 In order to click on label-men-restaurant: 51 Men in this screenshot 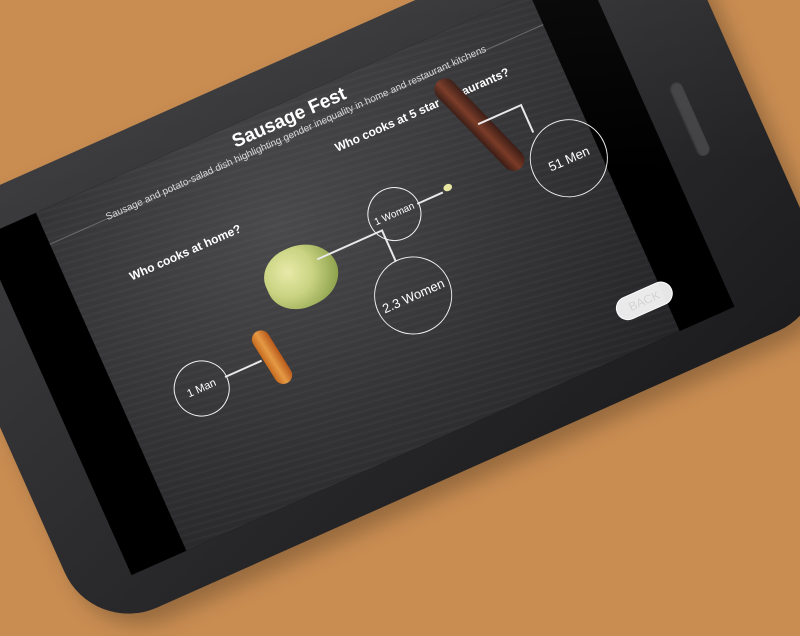, I will do `click(568, 158)`.